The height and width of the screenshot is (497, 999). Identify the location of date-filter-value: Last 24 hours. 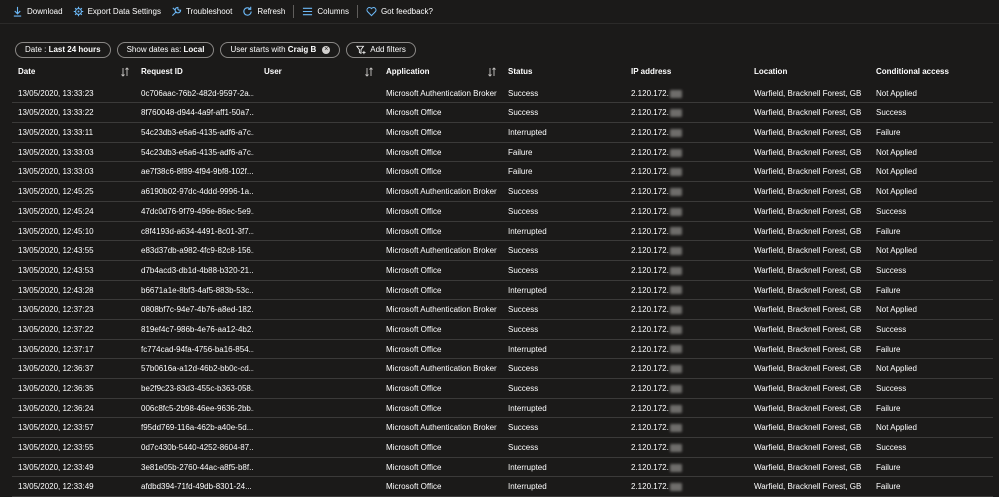
(74, 49).